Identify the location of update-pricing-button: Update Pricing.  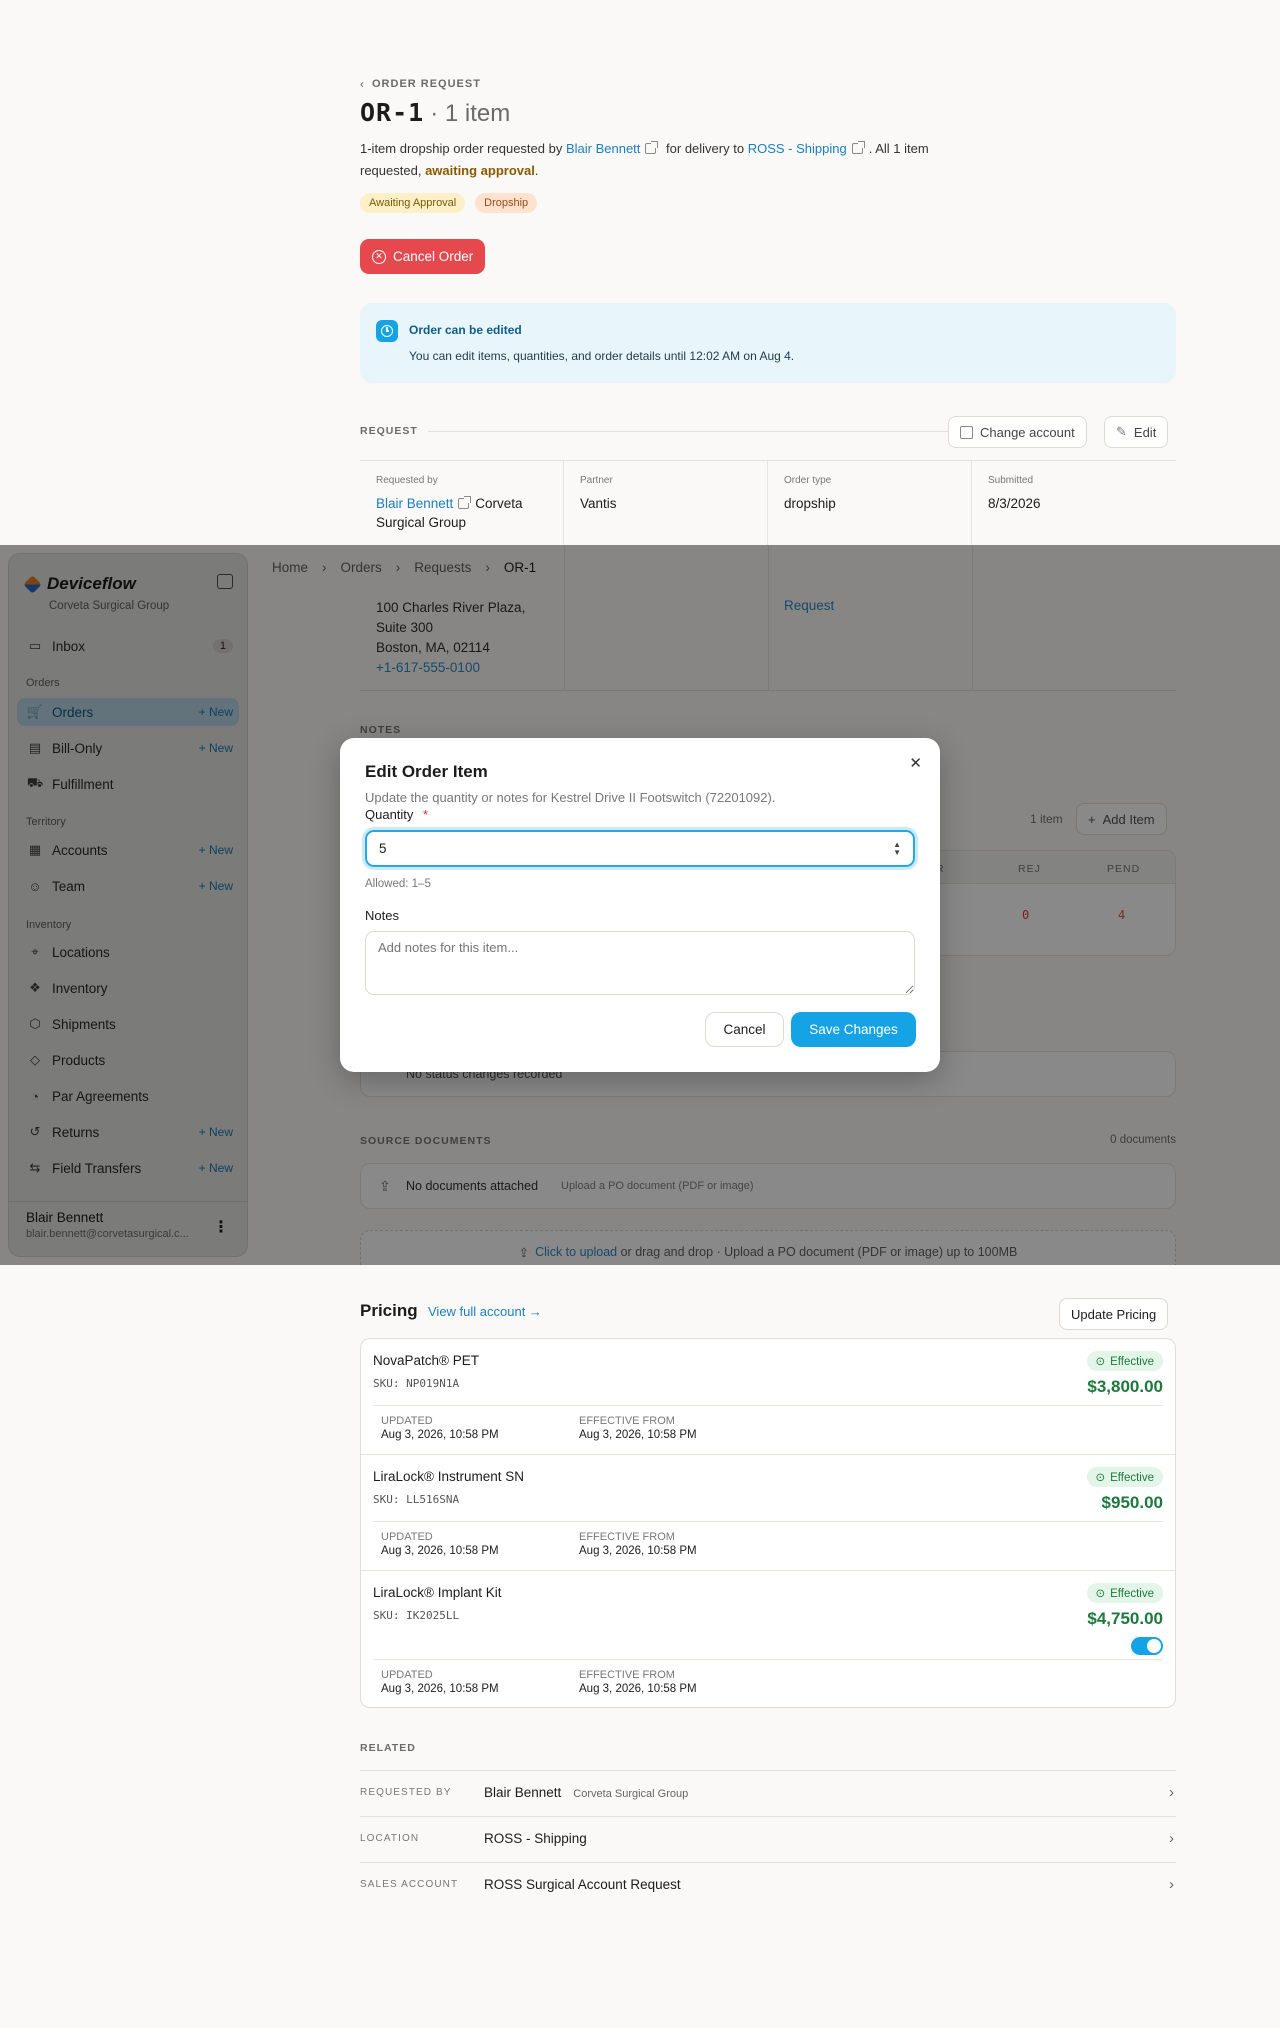
(1114, 1314).